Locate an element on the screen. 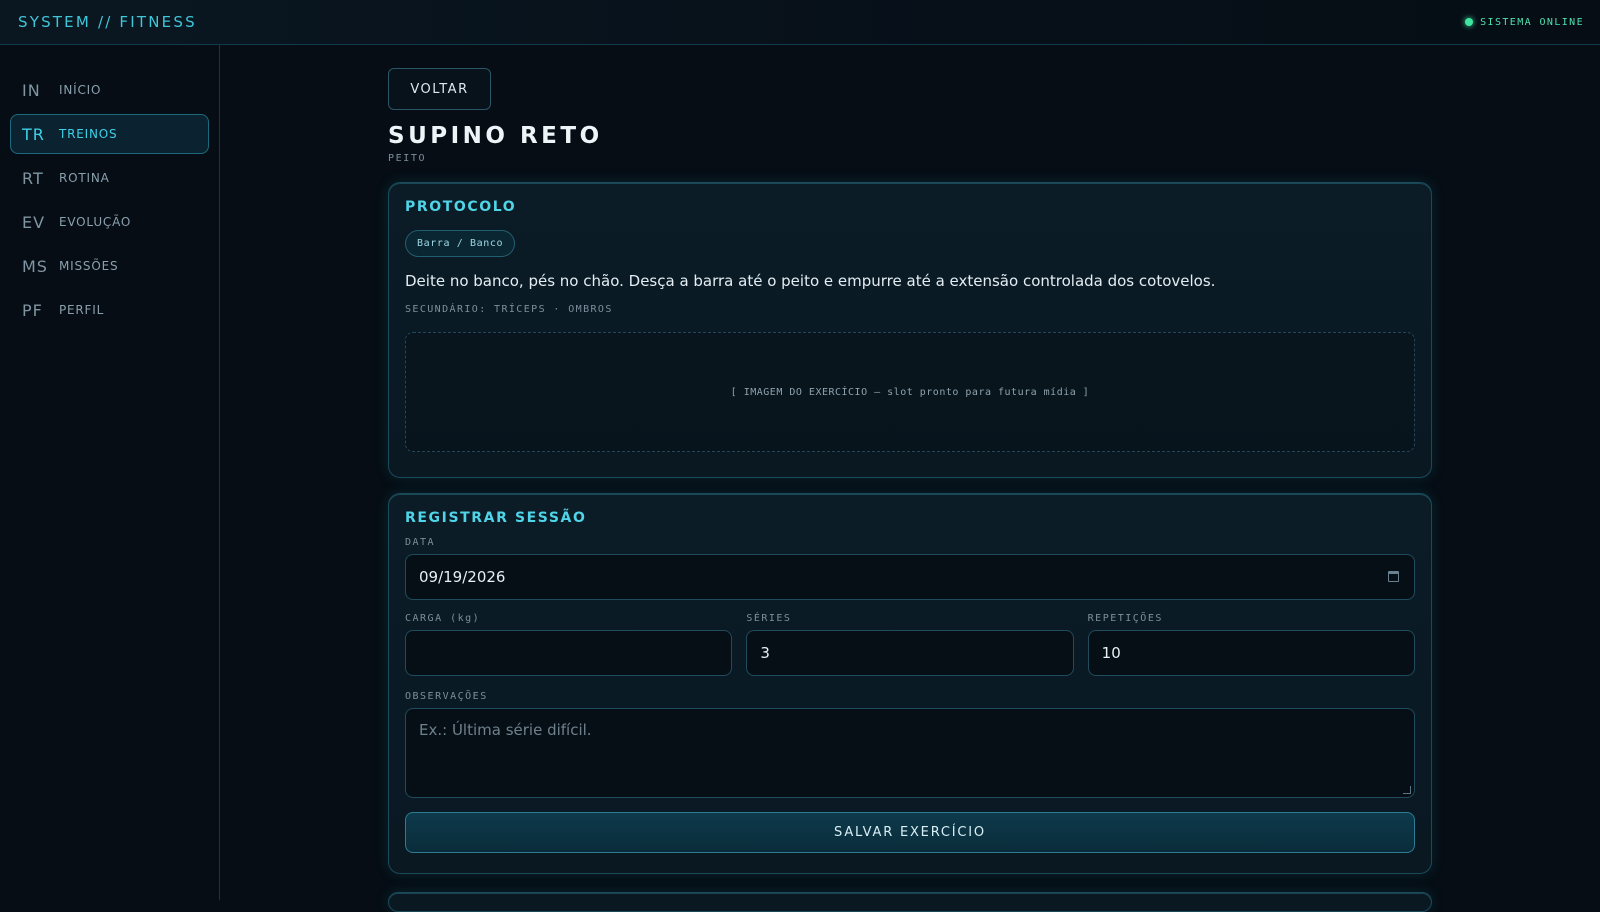 This screenshot has height=912, width=1600. sidebar-item-perfil: PF PERFIL is located at coordinates (109, 310).